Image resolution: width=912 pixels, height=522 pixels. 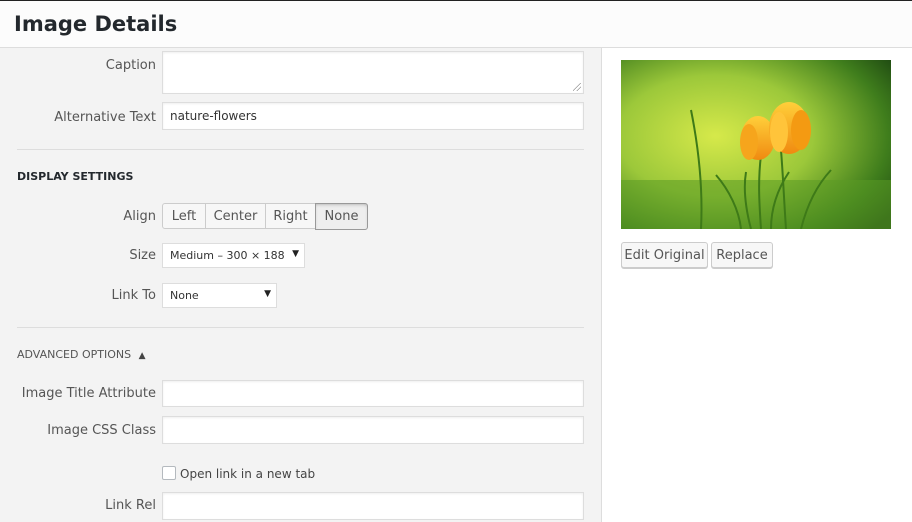 I want to click on edit-original-button: Edit Original, so click(x=664, y=255).